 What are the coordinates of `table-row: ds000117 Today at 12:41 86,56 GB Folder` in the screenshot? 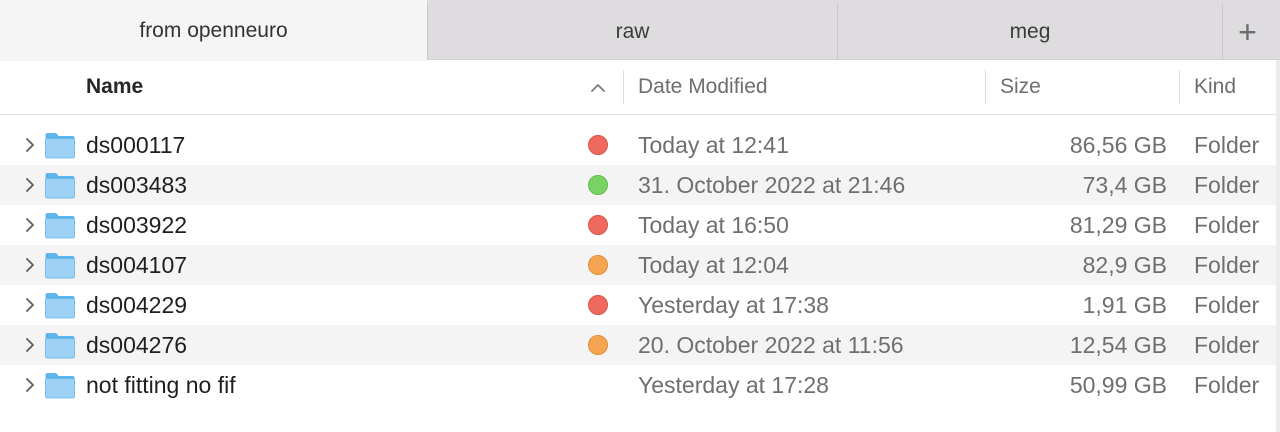 It's located at (638, 145).